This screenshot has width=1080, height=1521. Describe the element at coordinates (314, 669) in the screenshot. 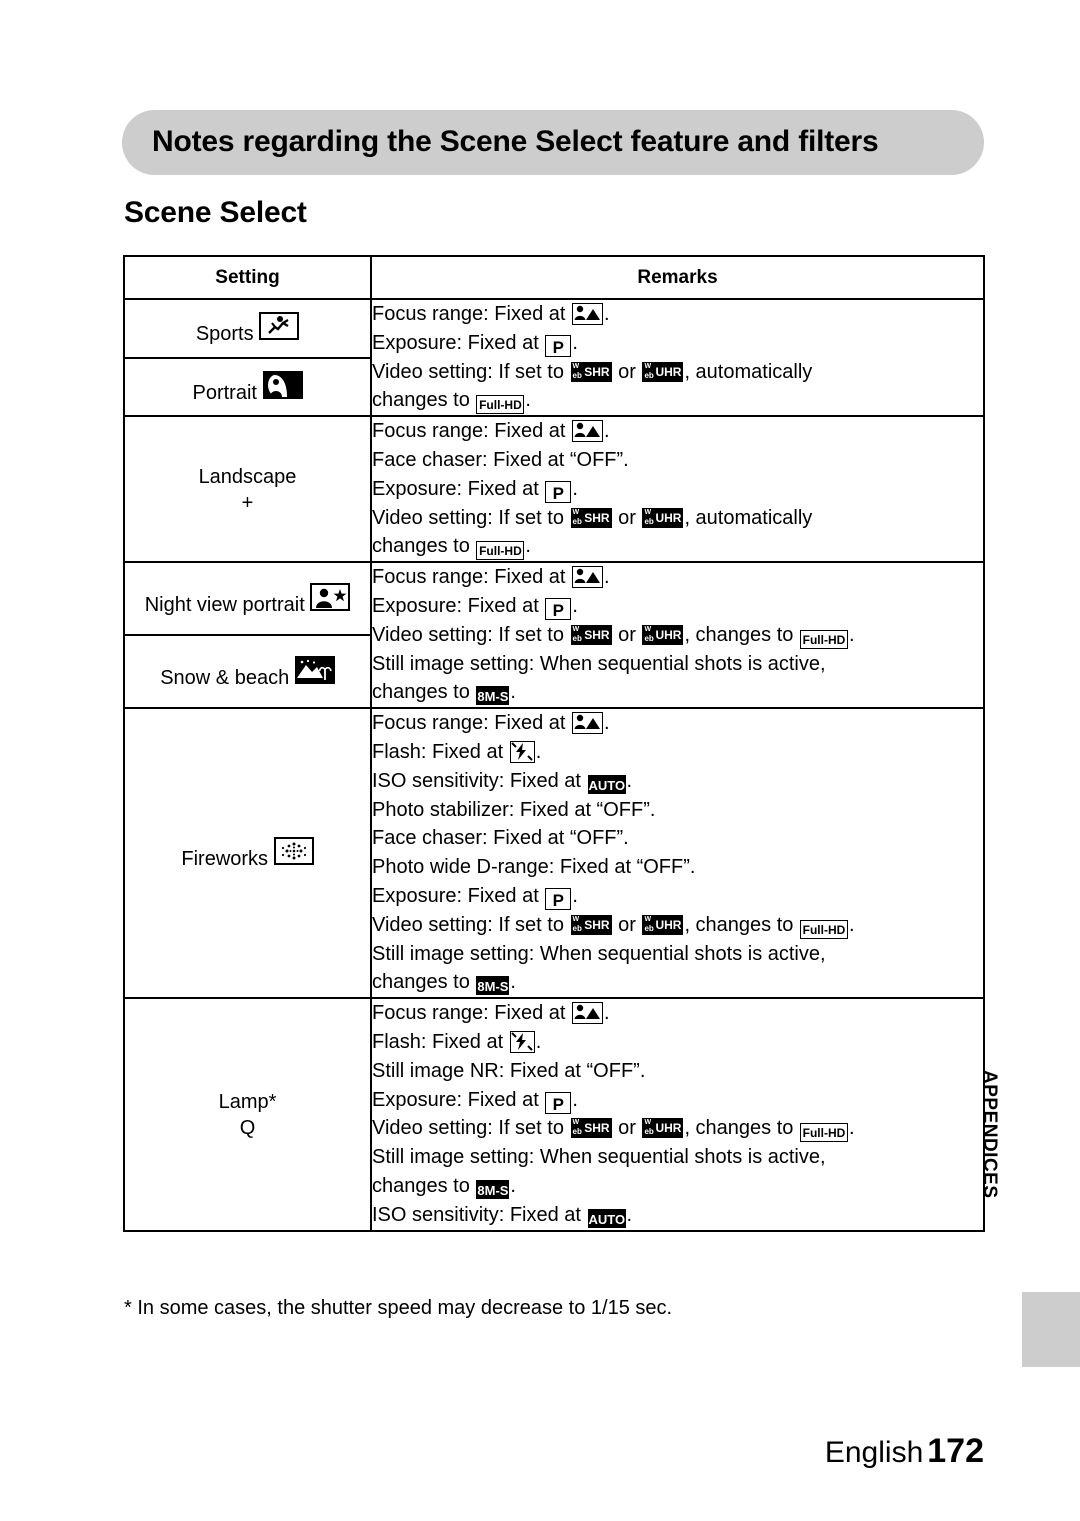

I see `snow-beach-icon` at that location.